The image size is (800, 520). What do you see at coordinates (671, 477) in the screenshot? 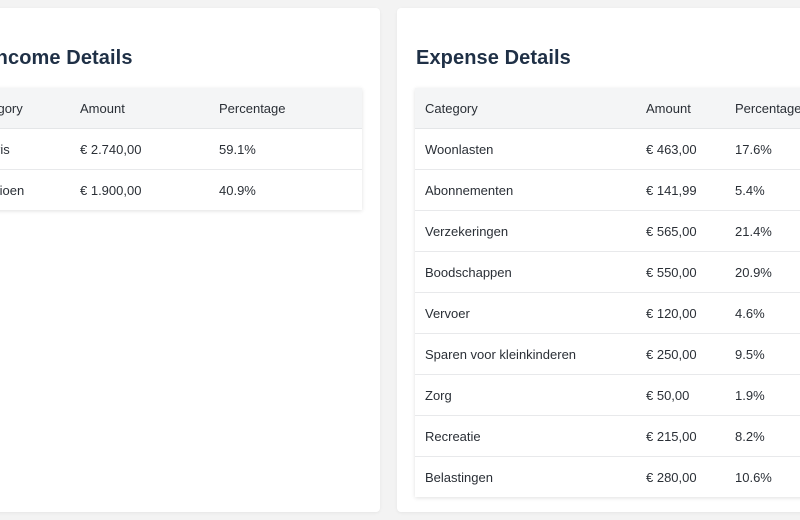
I see `expense-amount-cell: € 280,00` at bounding box center [671, 477].